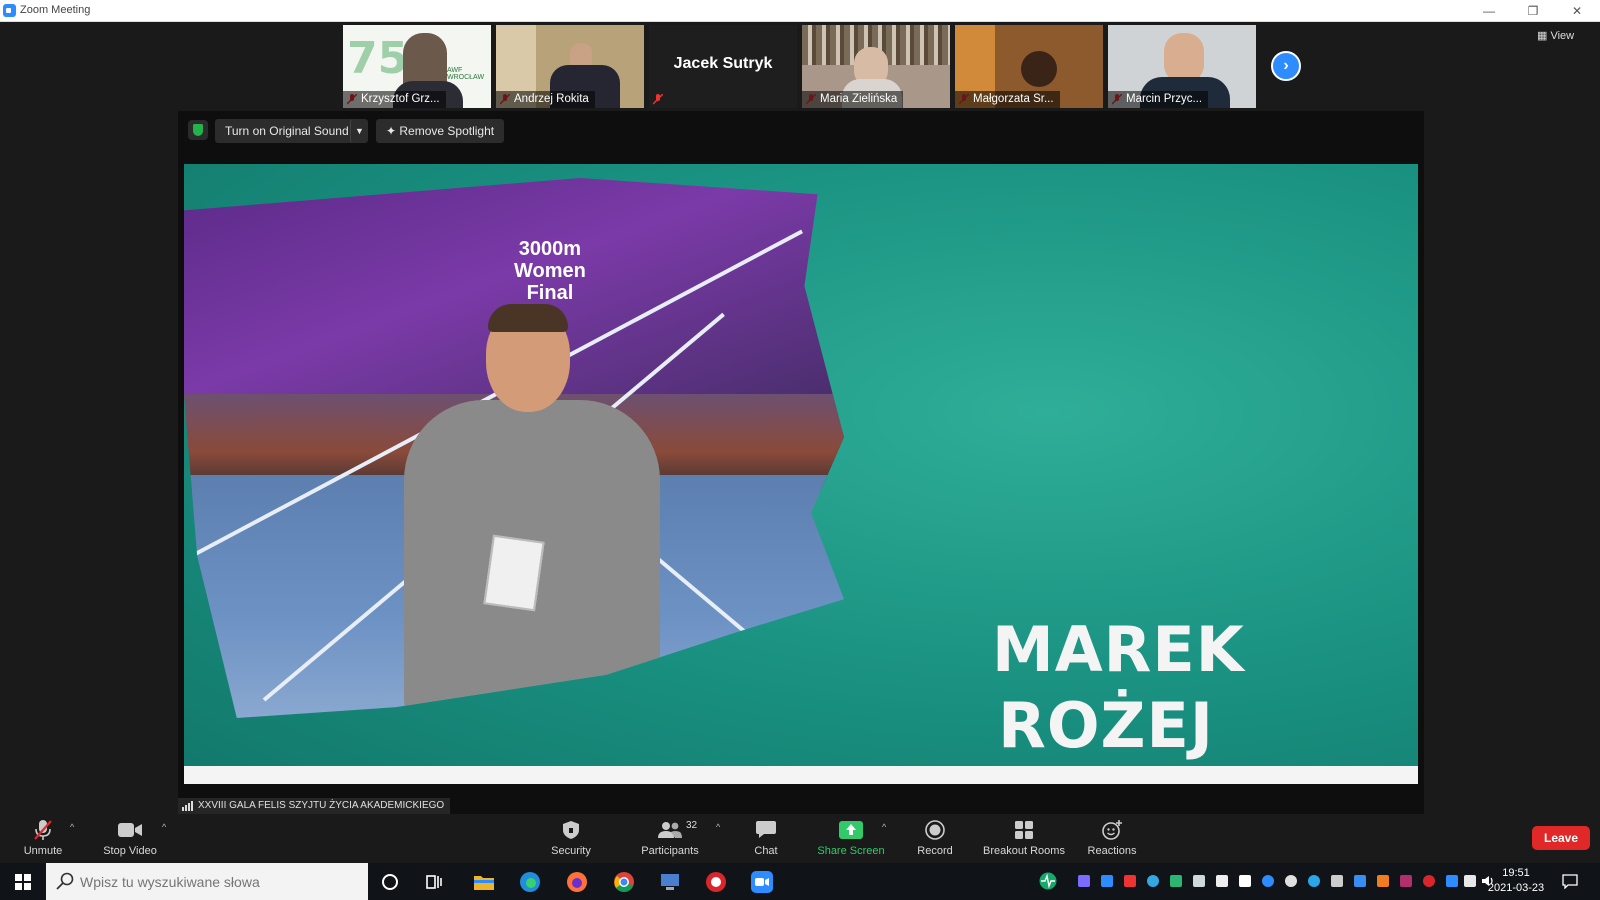  I want to click on search-input, so click(220, 882).